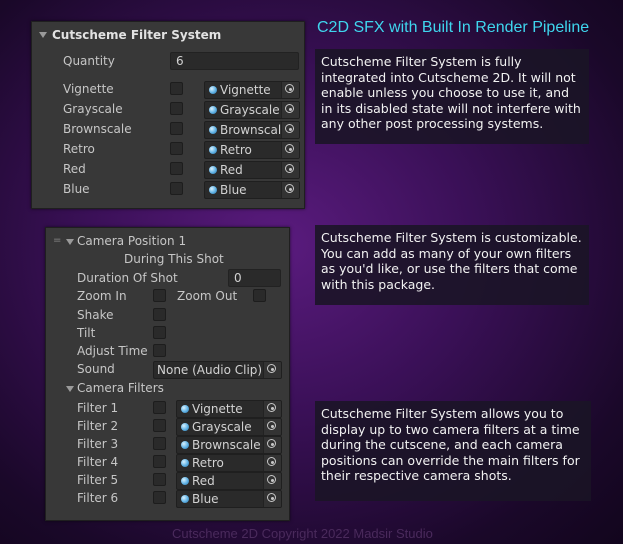  What do you see at coordinates (98, 462) in the screenshot?
I see `camera-filter-label: Filter 4` at bounding box center [98, 462].